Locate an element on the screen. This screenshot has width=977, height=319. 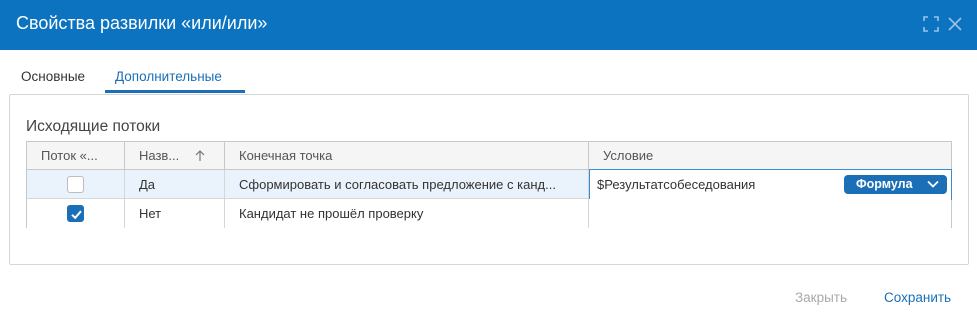
formula-dropdown-button: Формула is located at coordinates (895, 184).